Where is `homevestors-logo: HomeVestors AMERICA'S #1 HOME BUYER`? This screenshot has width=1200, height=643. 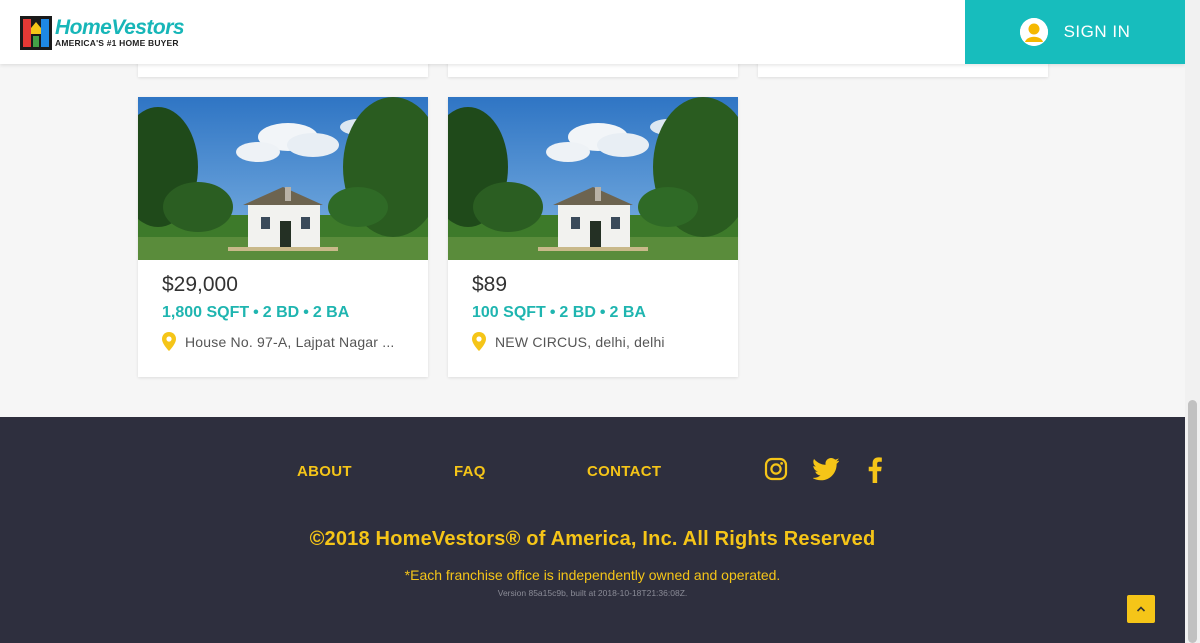
homevestors-logo: HomeVestors AMERICA'S #1 HOME BUYER is located at coordinates (102, 32).